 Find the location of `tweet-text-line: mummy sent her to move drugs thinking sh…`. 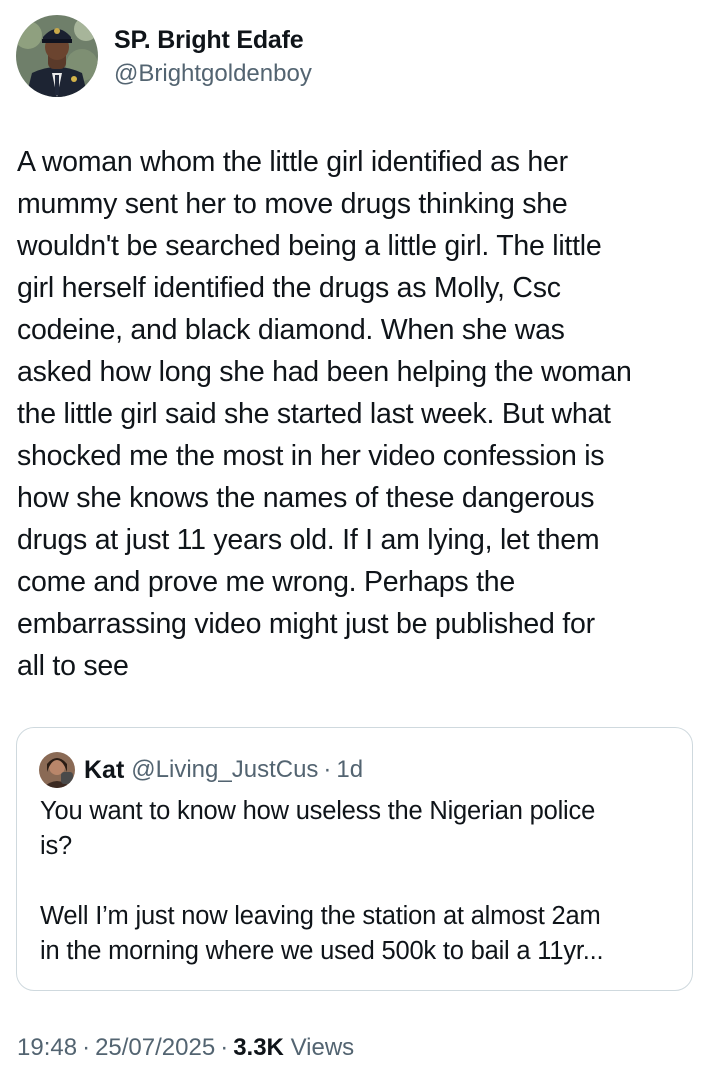

tweet-text-line: mummy sent her to move drugs thinking sh… is located at coordinates (292, 204).